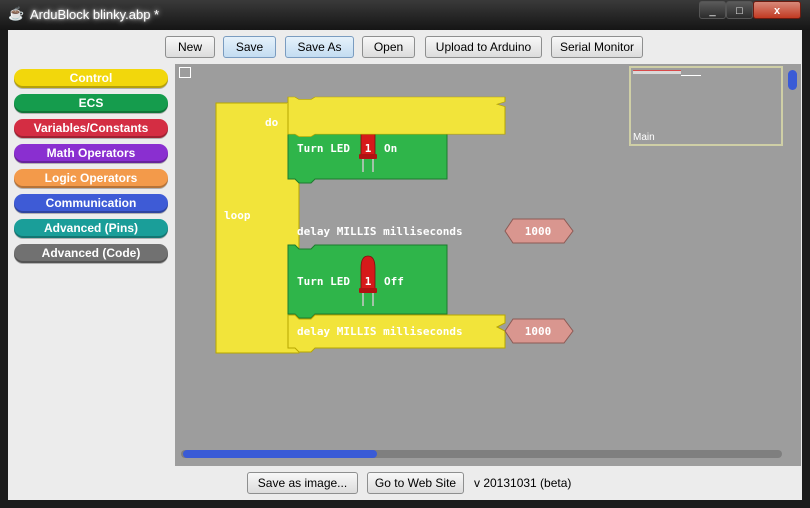  Describe the element at coordinates (95, 14) in the screenshot. I see `window-title: ArduBlock blinky.abp *` at that location.